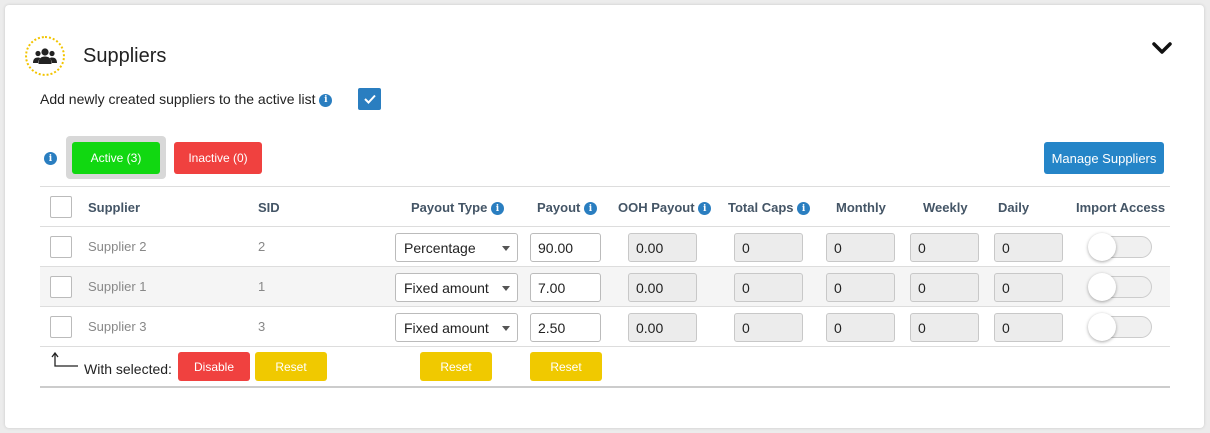 The image size is (1210, 433). I want to click on supplier-name: Supplier 1, so click(117, 286).